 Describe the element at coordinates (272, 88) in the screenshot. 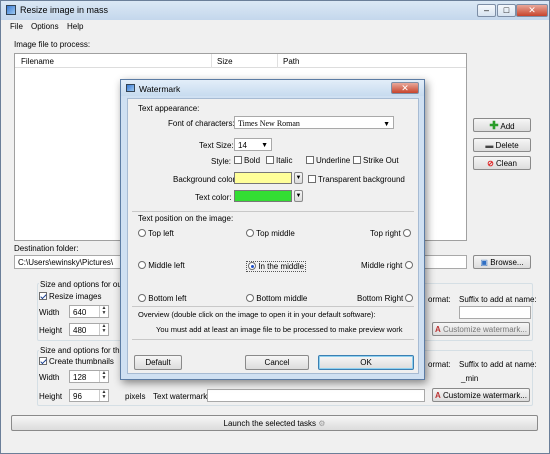

I see `dialog-title-bar: Watermark ✕` at that location.